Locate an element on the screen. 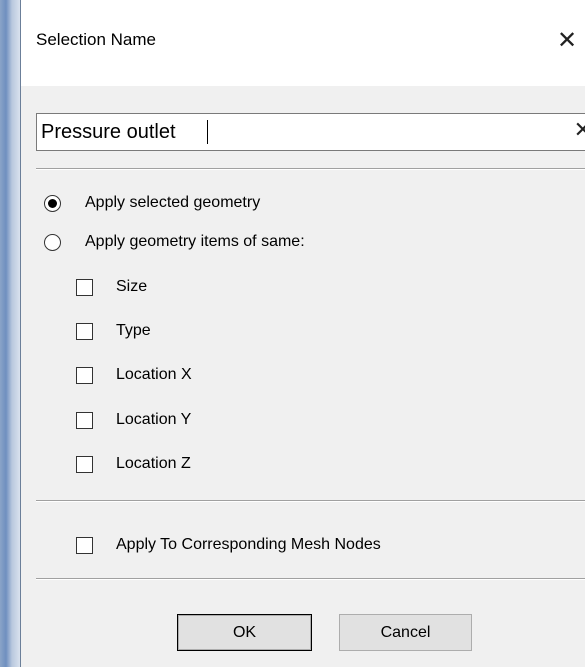 This screenshot has height=667, width=585. ok-button: OK is located at coordinates (244, 632).